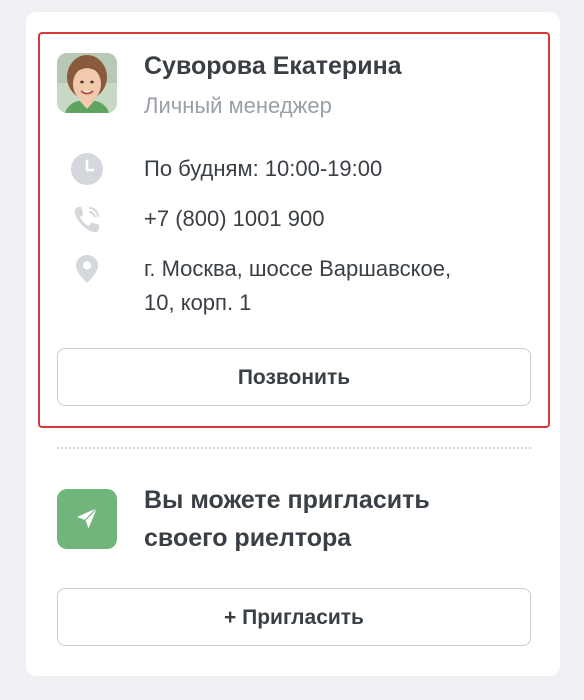  What do you see at coordinates (273, 66) in the screenshot?
I see `manager-name: Суворова Екатерина` at bounding box center [273, 66].